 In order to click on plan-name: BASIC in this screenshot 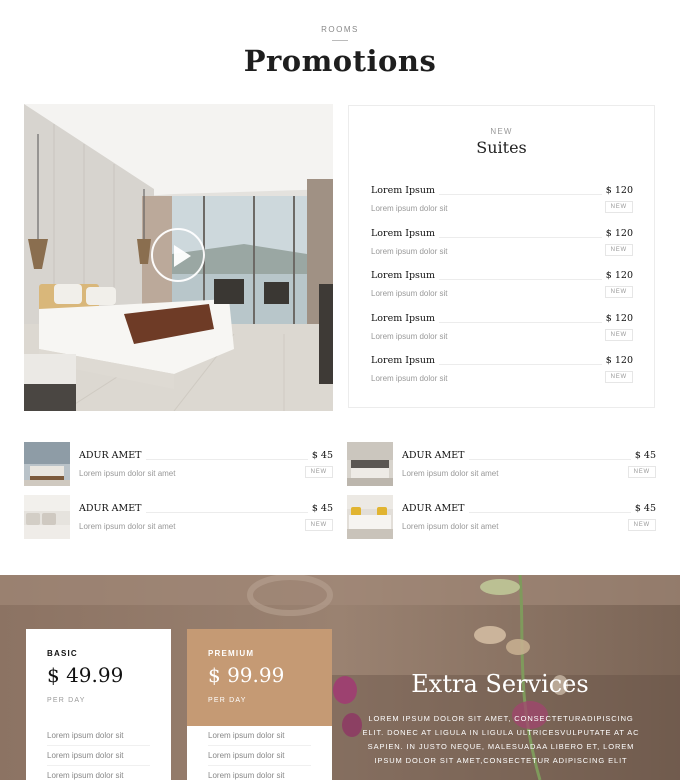, I will do `click(62, 653)`.